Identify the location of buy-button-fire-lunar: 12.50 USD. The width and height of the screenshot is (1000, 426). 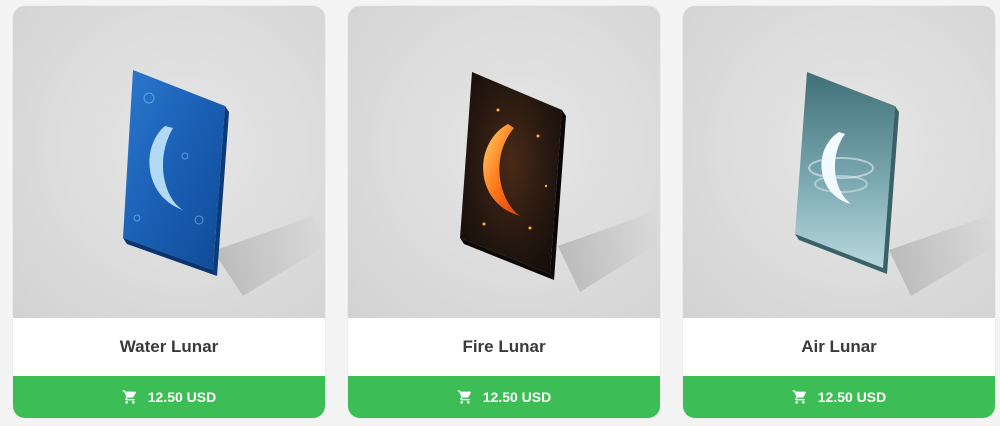
(504, 397).